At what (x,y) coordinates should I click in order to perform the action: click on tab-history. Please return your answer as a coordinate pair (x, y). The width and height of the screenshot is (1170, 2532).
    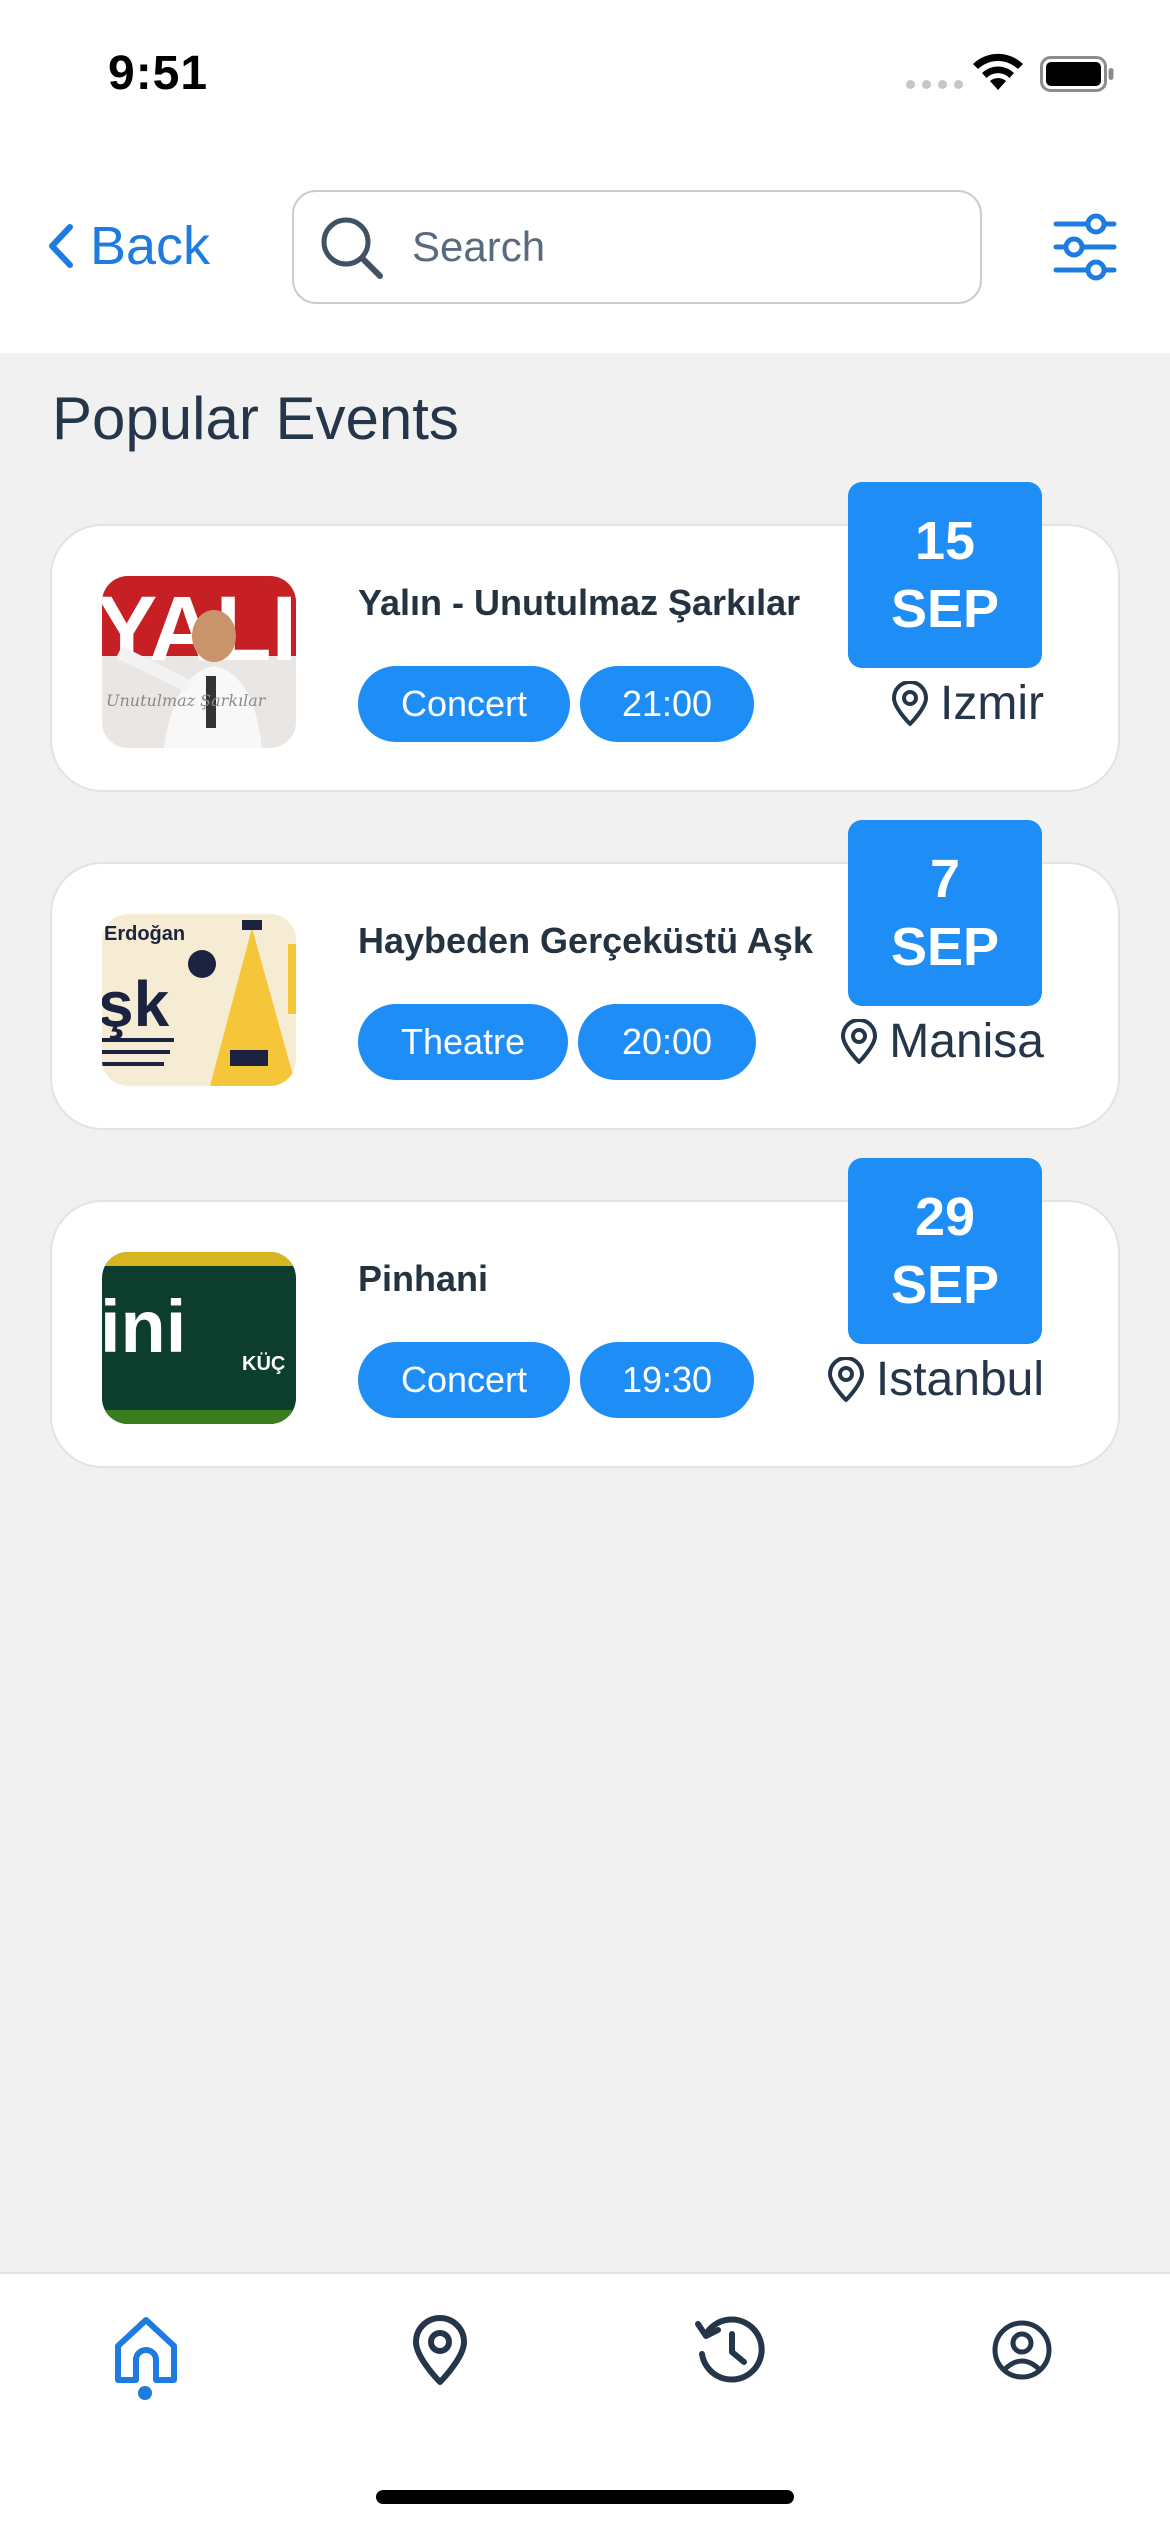
    Looking at the image, I should click on (730, 2350).